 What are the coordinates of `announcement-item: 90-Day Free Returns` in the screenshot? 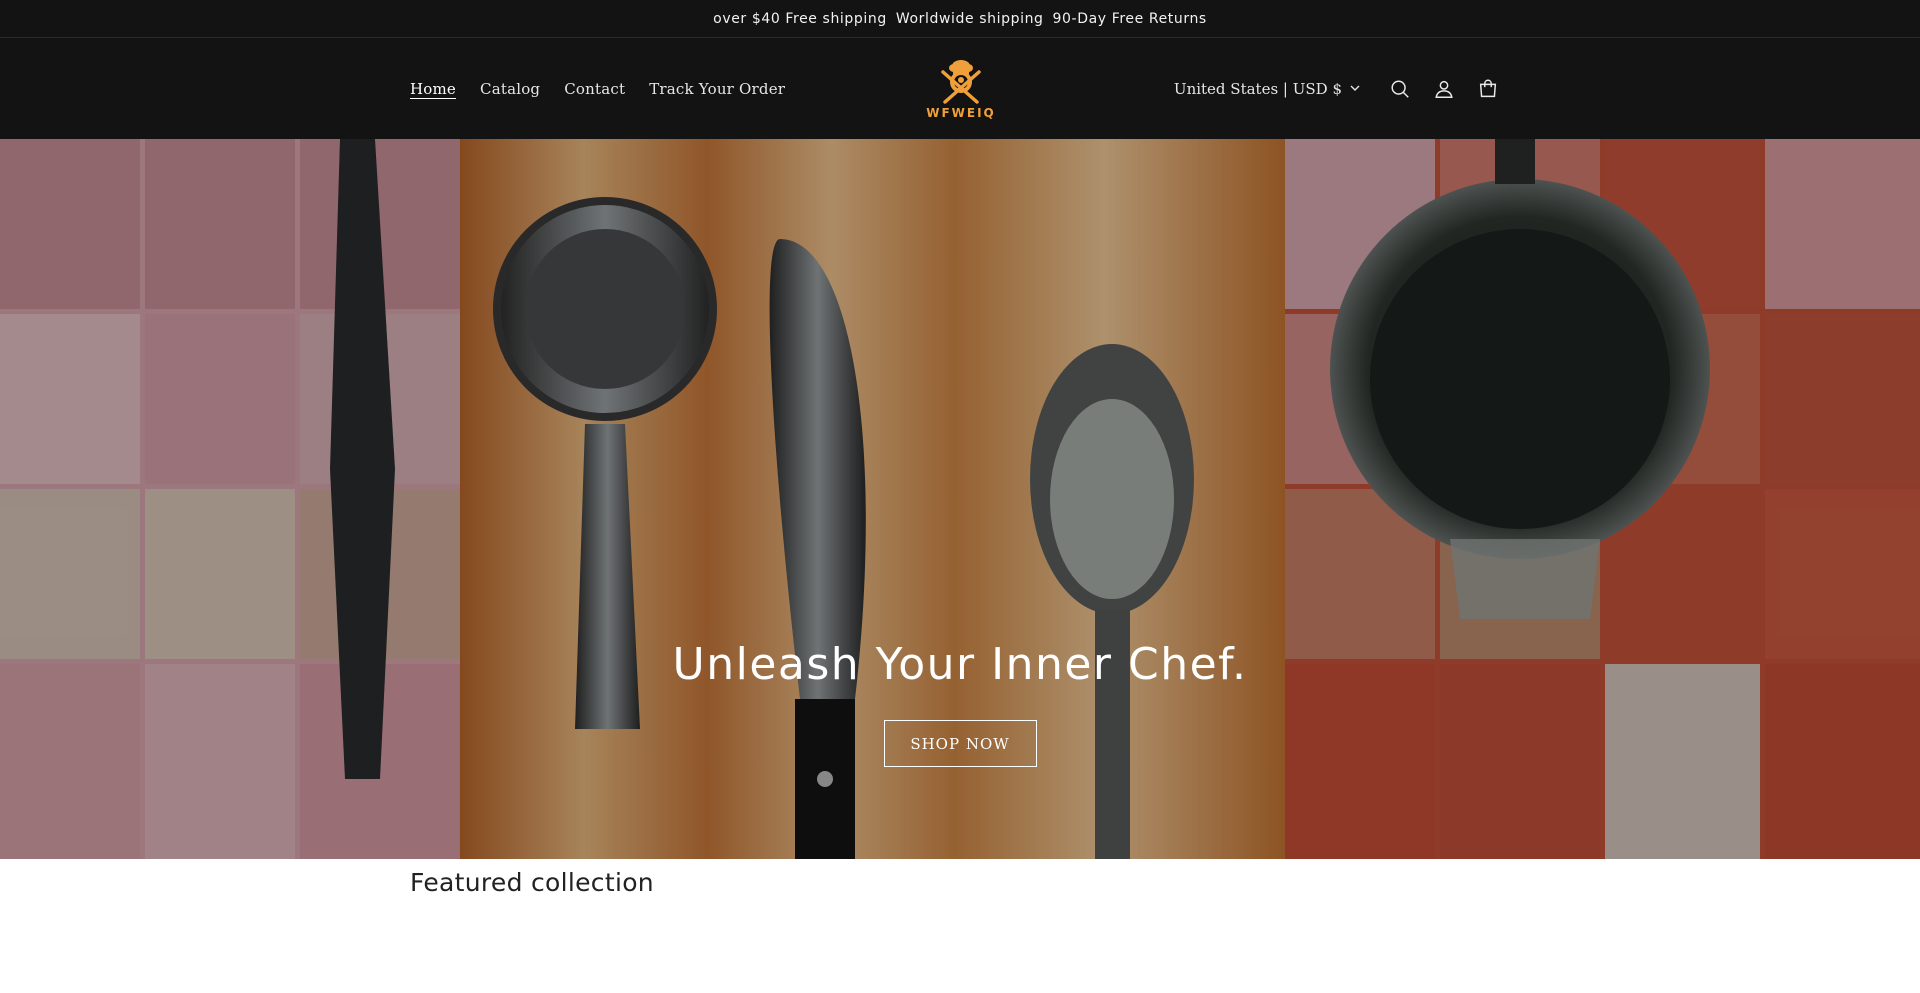 It's located at (1129, 18).